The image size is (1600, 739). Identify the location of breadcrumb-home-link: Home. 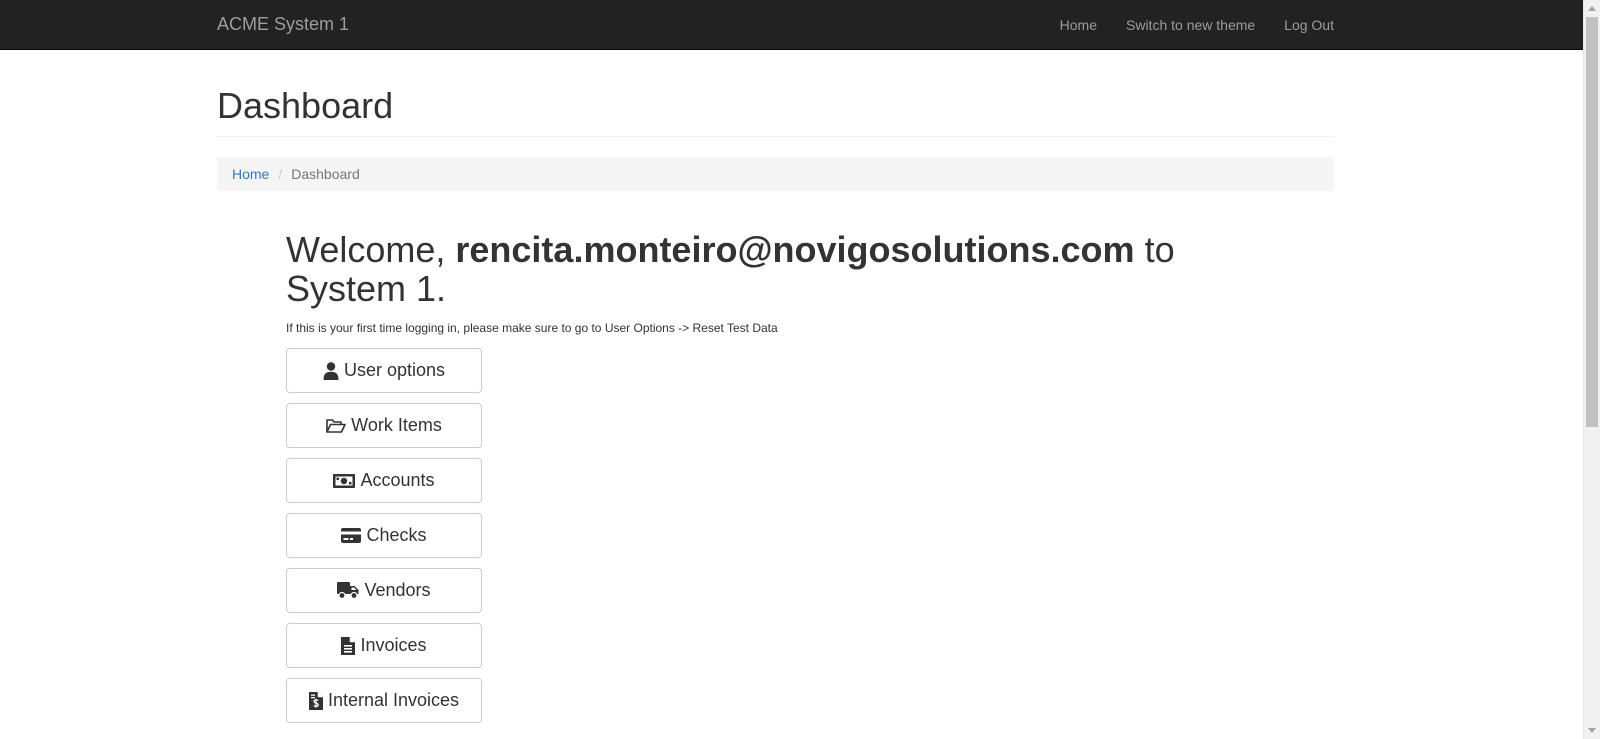
(250, 174).